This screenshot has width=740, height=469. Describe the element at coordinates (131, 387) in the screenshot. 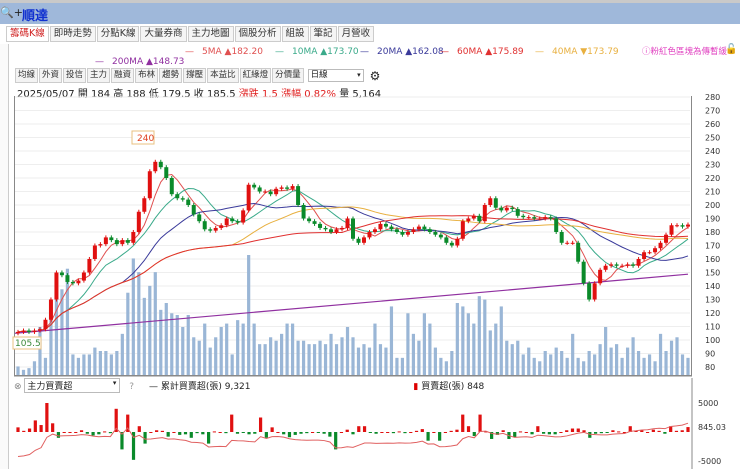

I see `help-icon: ?` at that location.